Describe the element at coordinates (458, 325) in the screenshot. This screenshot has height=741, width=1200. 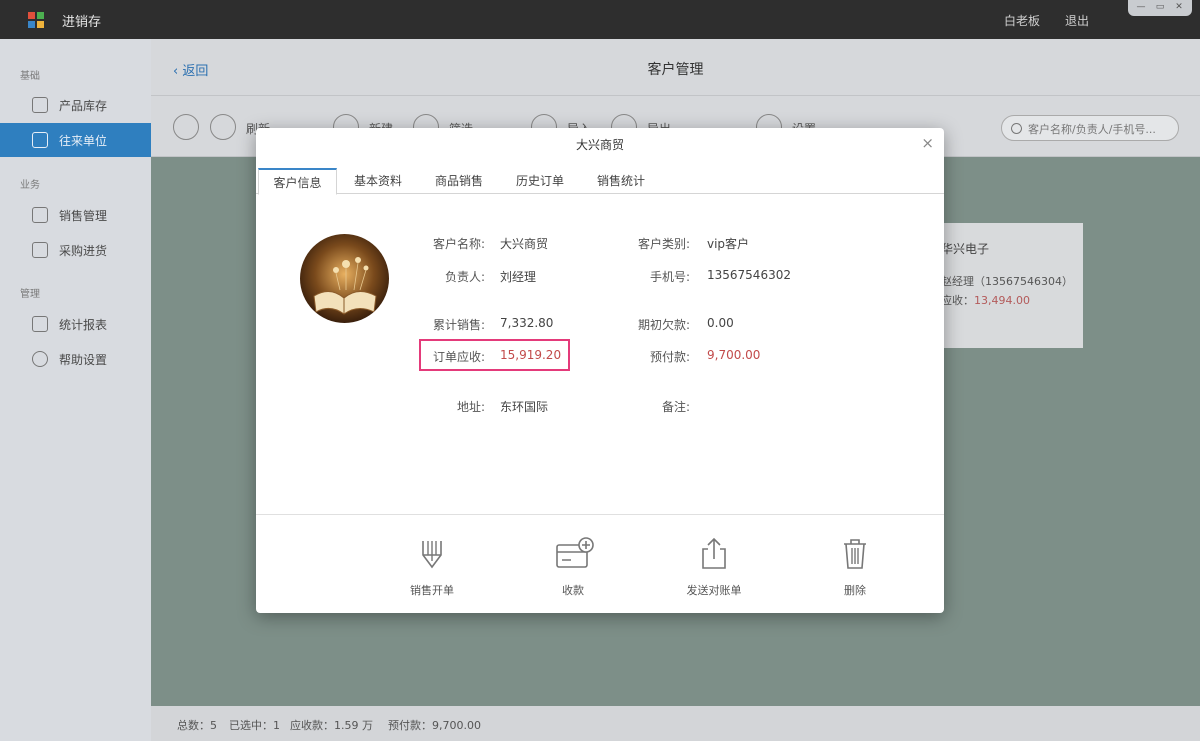
I see `total-sales-label: 累计销售:` at that location.